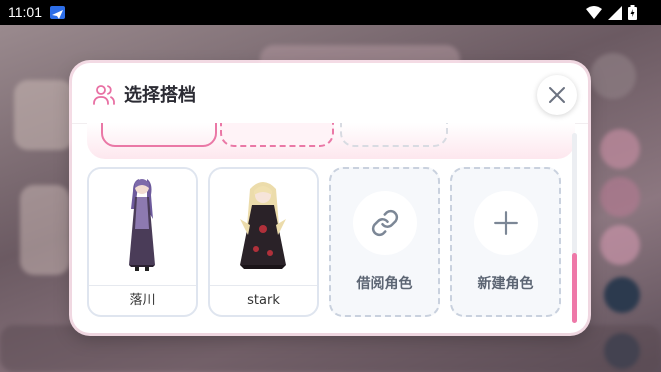 The height and width of the screenshot is (372, 661). I want to click on character-card: stark, so click(263, 242).